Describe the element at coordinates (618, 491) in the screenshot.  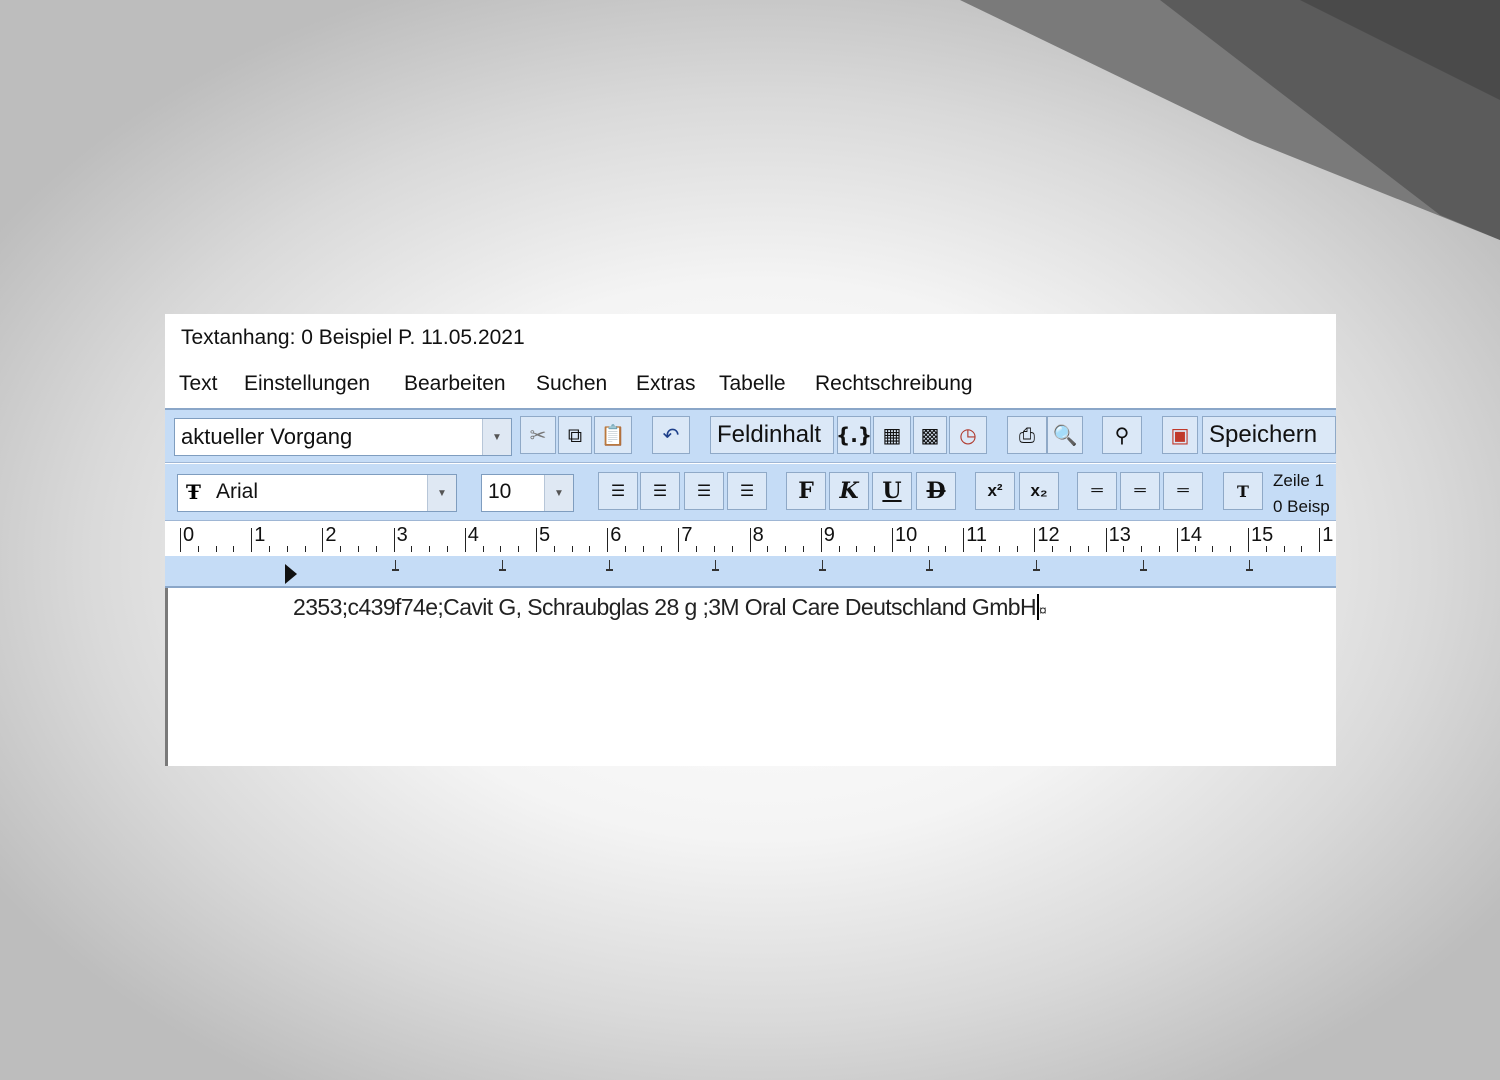
I see `align-left-button: ☰` at that location.